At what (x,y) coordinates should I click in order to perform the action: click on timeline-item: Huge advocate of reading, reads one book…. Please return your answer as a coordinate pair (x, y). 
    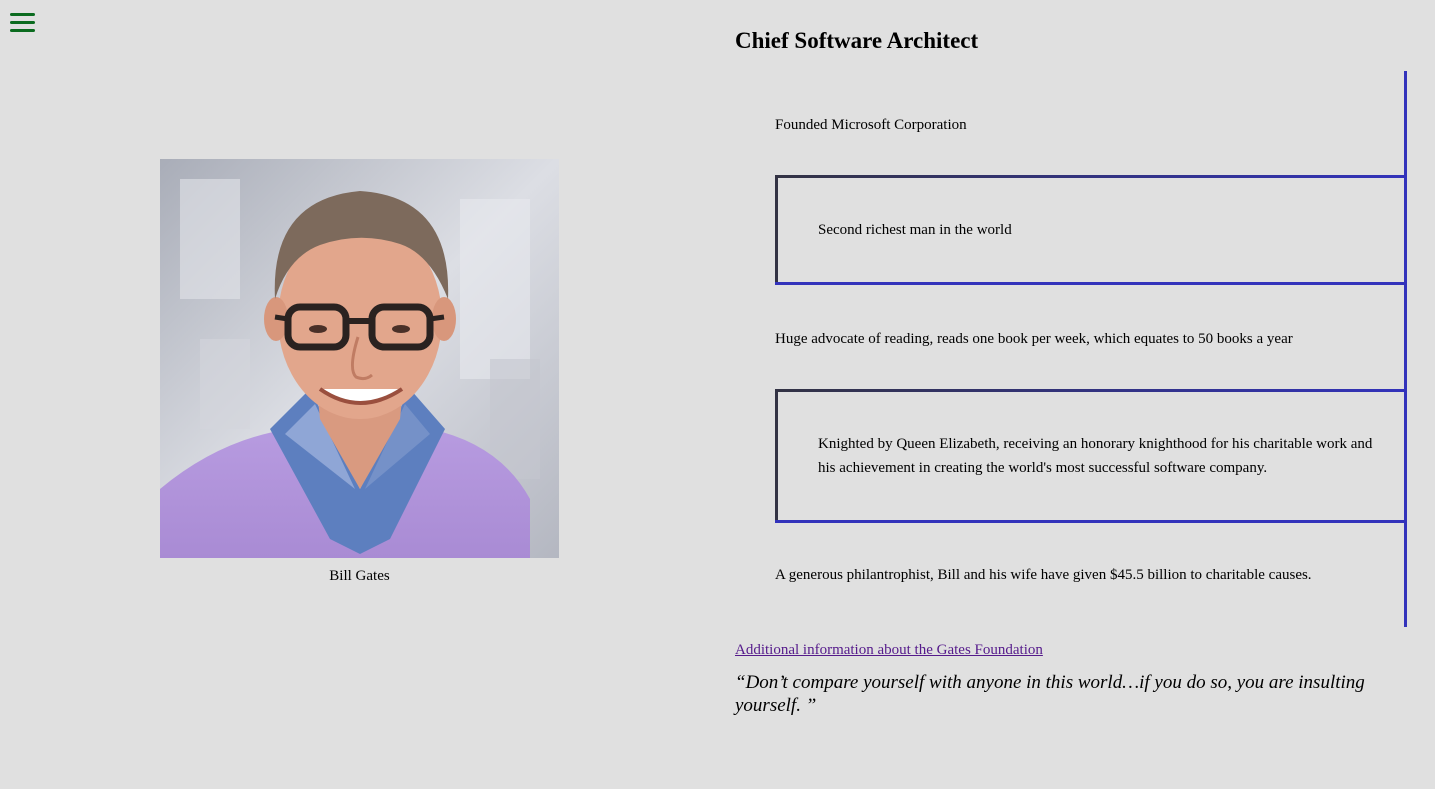
    Looking at the image, I should click on (1091, 337).